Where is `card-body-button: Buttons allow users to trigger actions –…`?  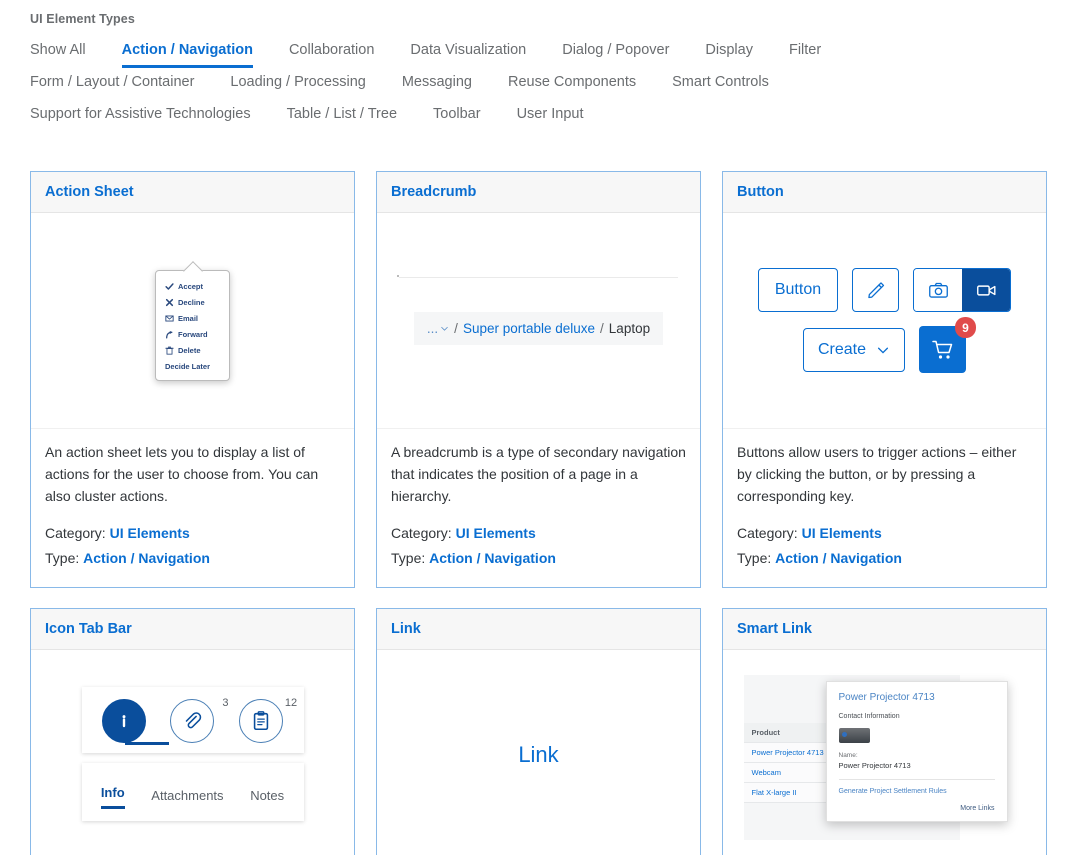 card-body-button: Buttons allow users to trigger actions –… is located at coordinates (884, 507).